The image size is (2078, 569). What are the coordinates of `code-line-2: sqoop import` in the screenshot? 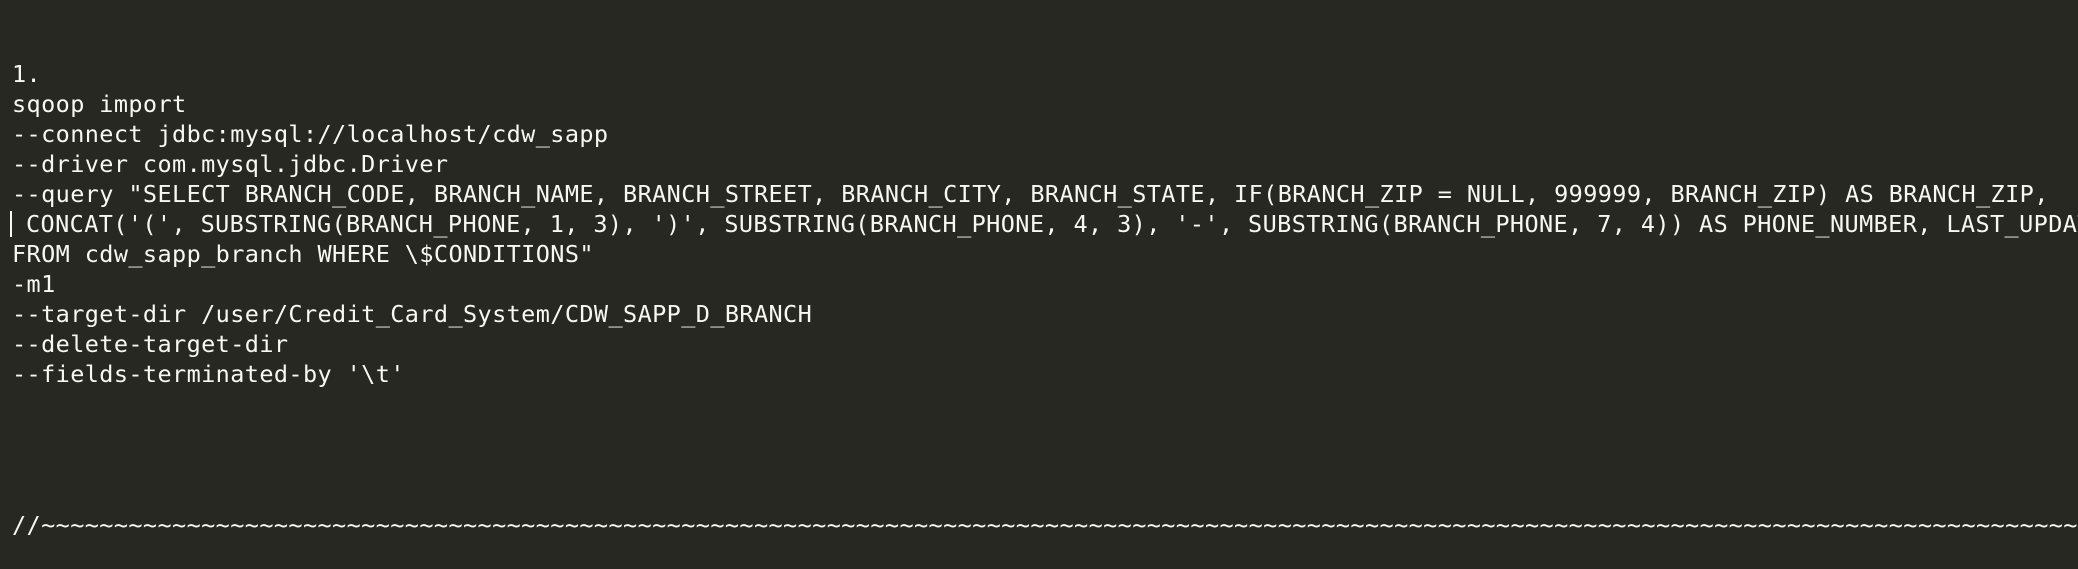 It's located at (99, 104).